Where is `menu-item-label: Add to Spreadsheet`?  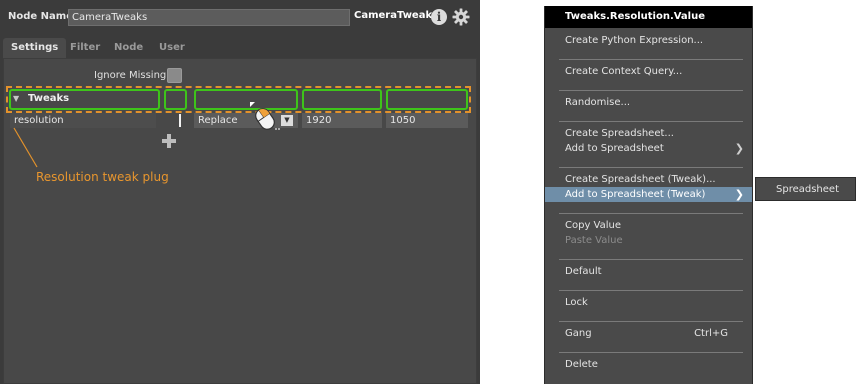
menu-item-label: Add to Spreadsheet is located at coordinates (614, 148).